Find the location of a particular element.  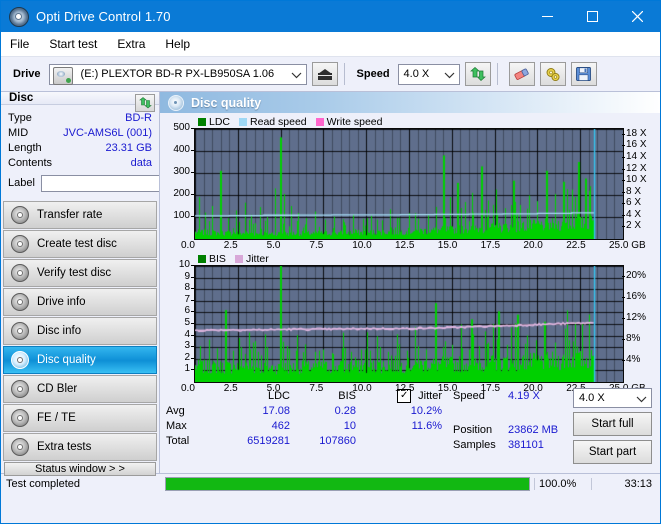

close-button is located at coordinates (637, 16).